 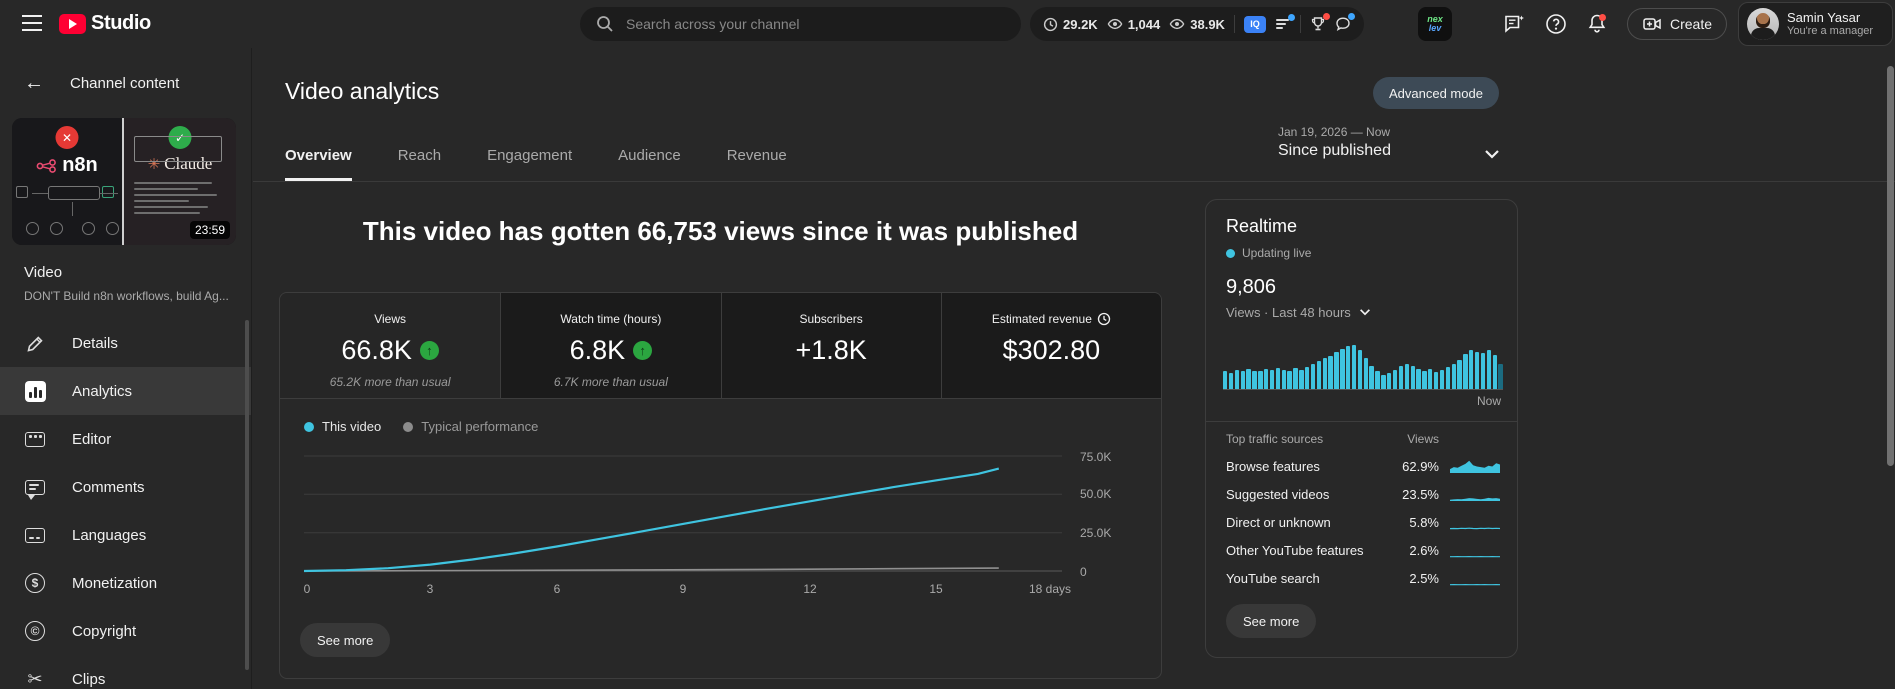 What do you see at coordinates (1207, 24) in the screenshot?
I see `stat-value: 38.9K` at bounding box center [1207, 24].